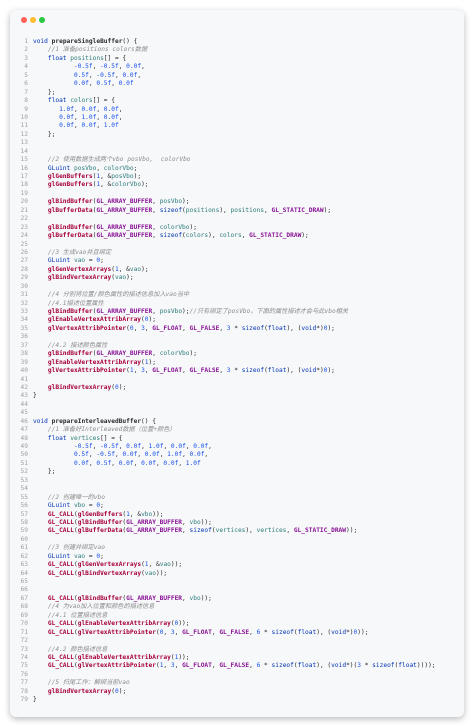  What do you see at coordinates (24, 666) in the screenshot?
I see `line-number: 75` at bounding box center [24, 666].